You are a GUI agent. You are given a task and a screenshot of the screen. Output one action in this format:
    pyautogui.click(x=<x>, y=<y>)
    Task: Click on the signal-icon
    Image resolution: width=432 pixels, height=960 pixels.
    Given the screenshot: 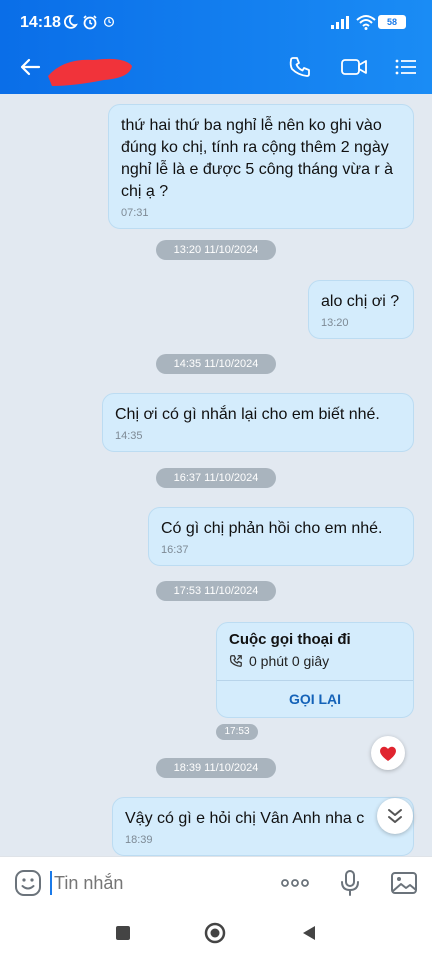 What is the action you would take?
    pyautogui.click(x=340, y=22)
    